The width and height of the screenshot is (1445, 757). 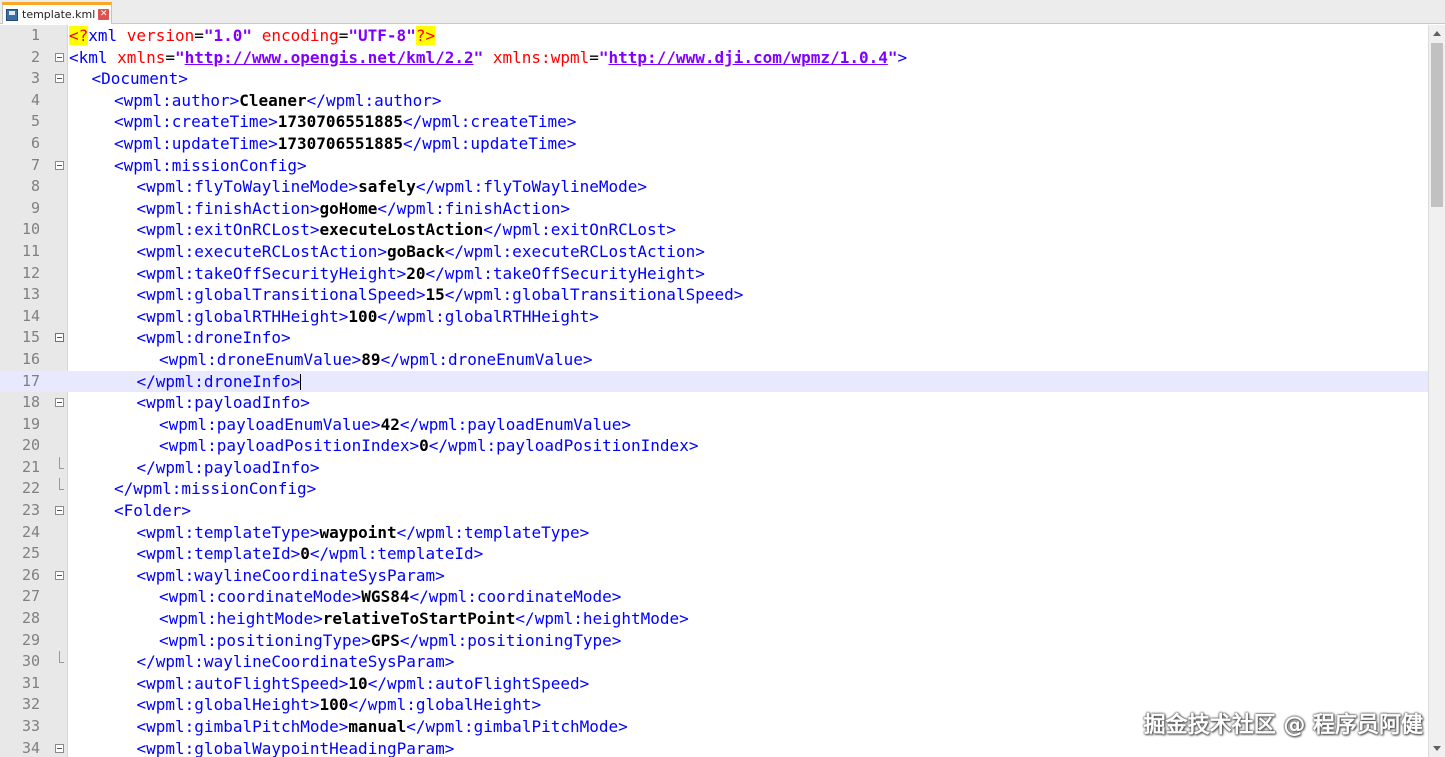 What do you see at coordinates (257, 35) in the screenshot?
I see `token-tag` at bounding box center [257, 35].